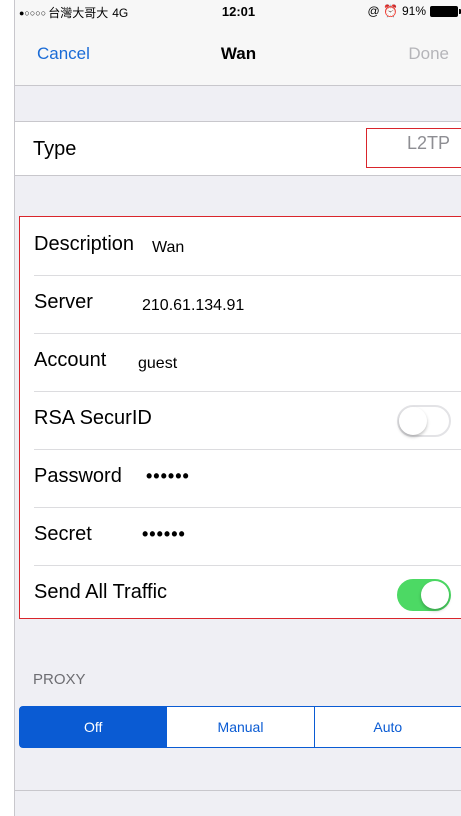 The width and height of the screenshot is (461, 816). Describe the element at coordinates (240, 536) in the screenshot. I see `secret-row: Secret ••••••` at that location.